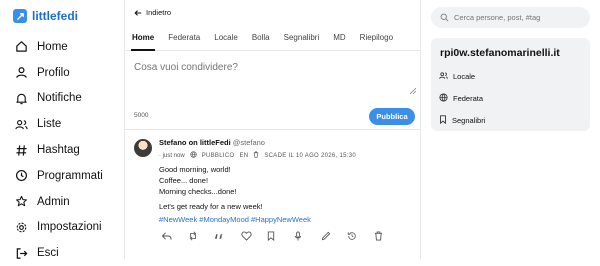  Describe the element at coordinates (21, 98) in the screenshot. I see `bell-icon` at that location.